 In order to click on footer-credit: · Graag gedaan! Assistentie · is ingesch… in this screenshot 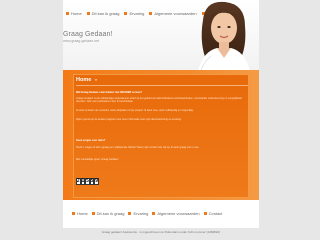, I will do `click(160, 232)`.